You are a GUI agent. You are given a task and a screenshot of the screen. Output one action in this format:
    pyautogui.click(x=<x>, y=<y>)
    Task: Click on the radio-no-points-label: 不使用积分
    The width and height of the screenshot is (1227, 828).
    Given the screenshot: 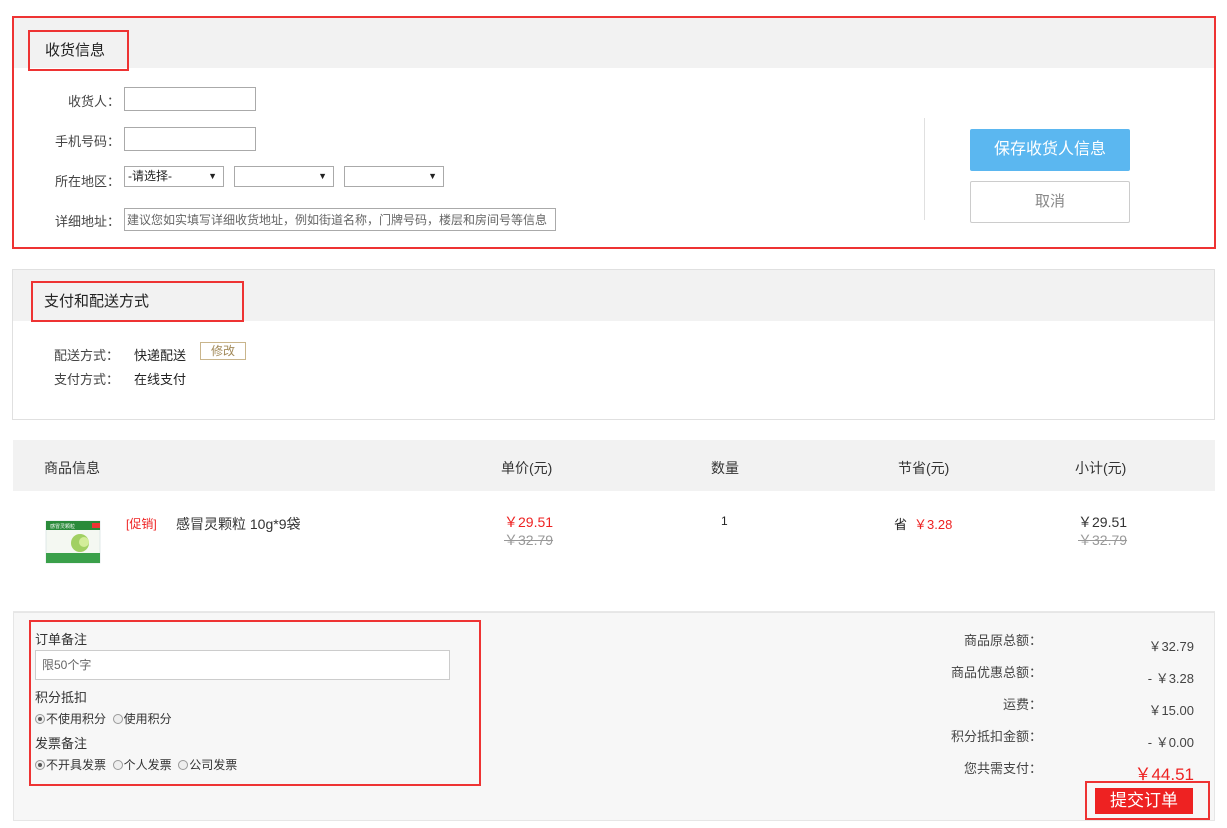 What is the action you would take?
    pyautogui.click(x=76, y=719)
    